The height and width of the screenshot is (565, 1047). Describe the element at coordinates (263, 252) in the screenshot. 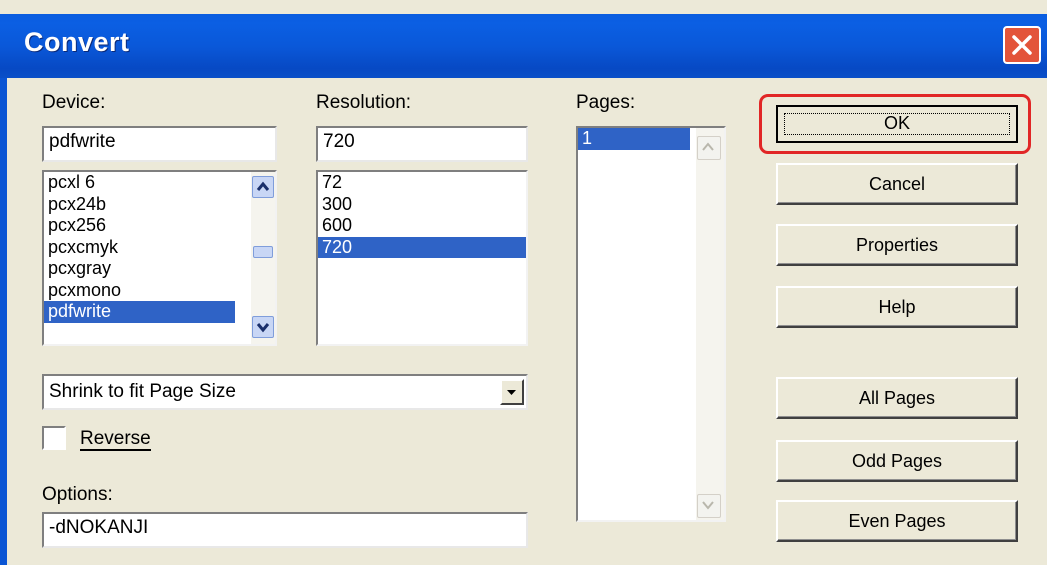

I see `scroll-thumb` at that location.